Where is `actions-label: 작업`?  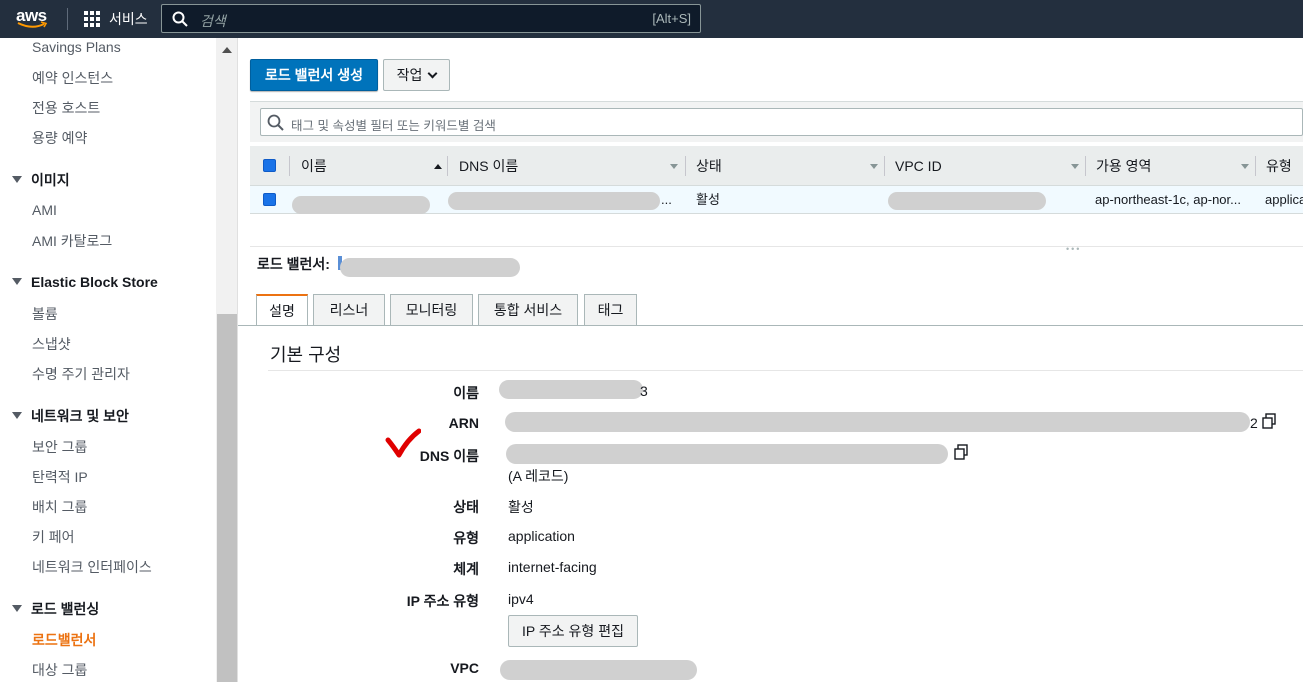
actions-label: 작업 is located at coordinates (409, 75).